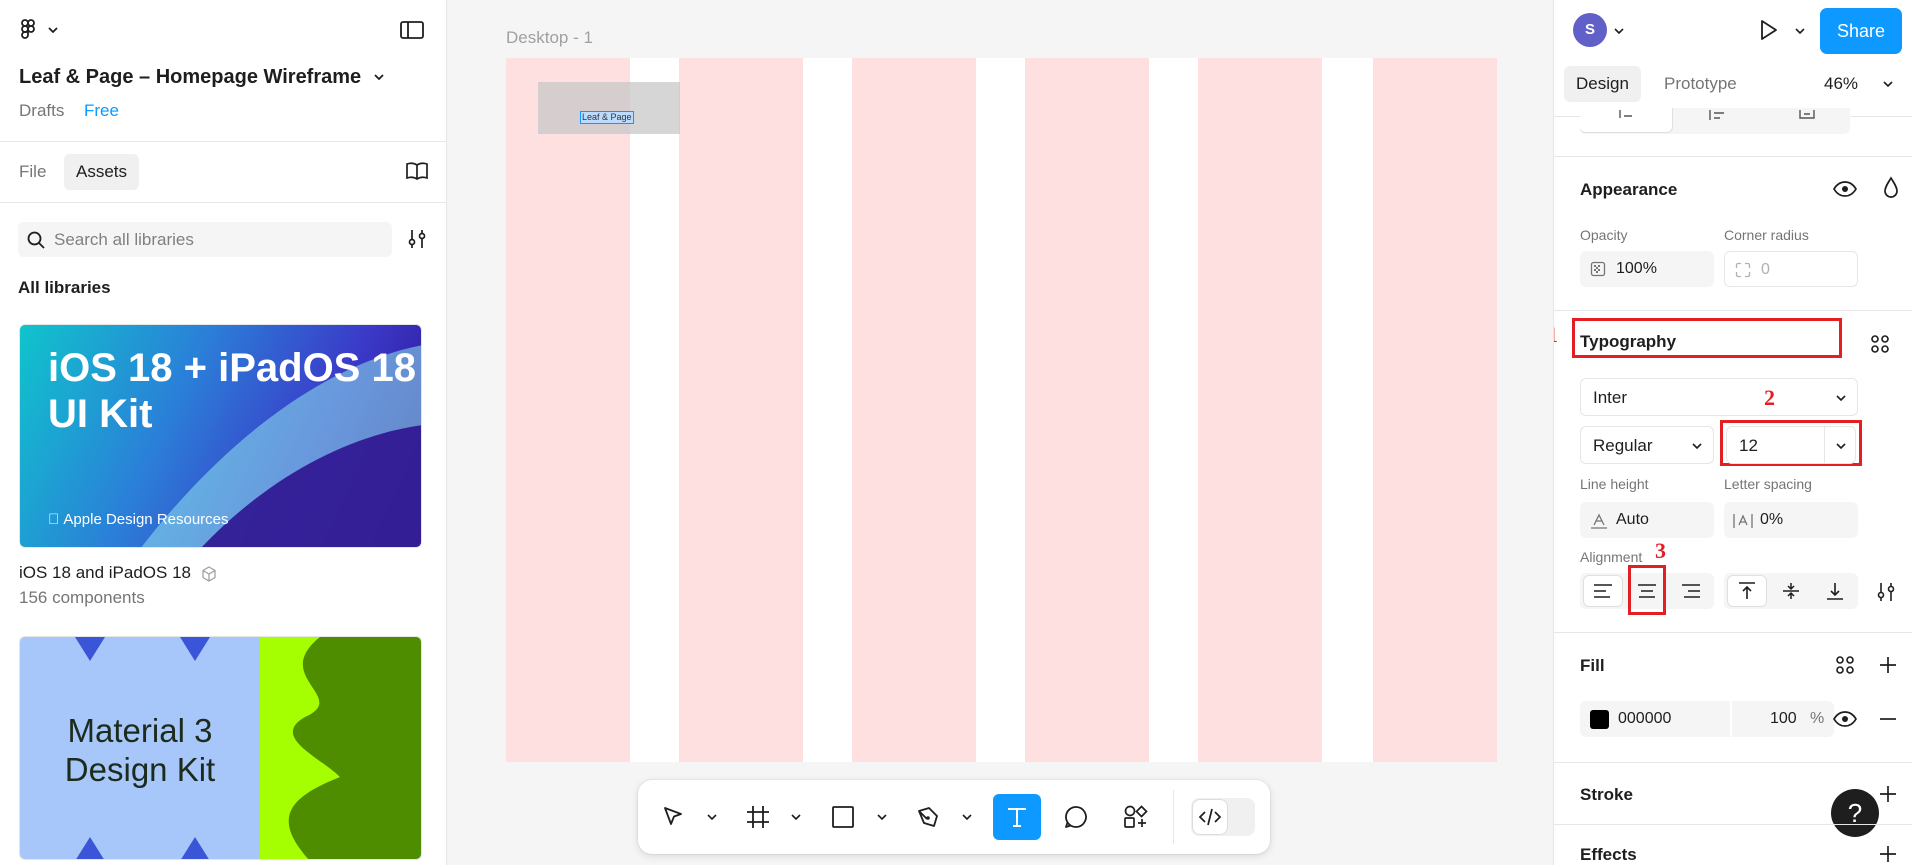 The height and width of the screenshot is (865, 1912). What do you see at coordinates (1743, 521) in the screenshot?
I see `letter-spacing-icon` at bounding box center [1743, 521].